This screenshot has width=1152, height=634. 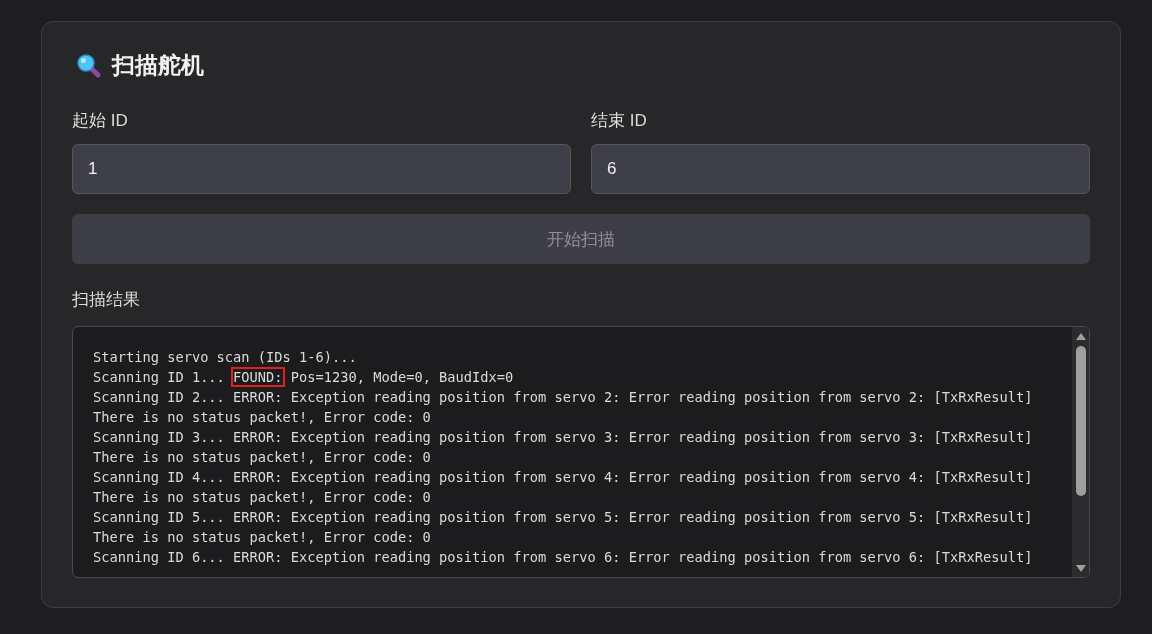 What do you see at coordinates (100, 121) in the screenshot?
I see `field-label: 起始 ID` at bounding box center [100, 121].